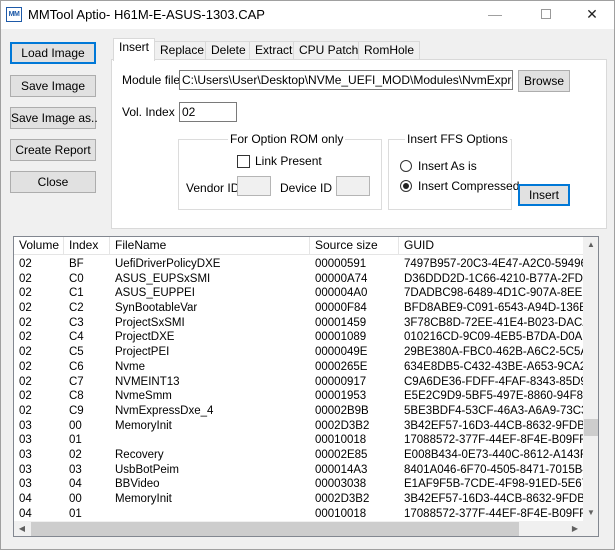  I want to click on insert-as-is-radio, so click(406, 166).